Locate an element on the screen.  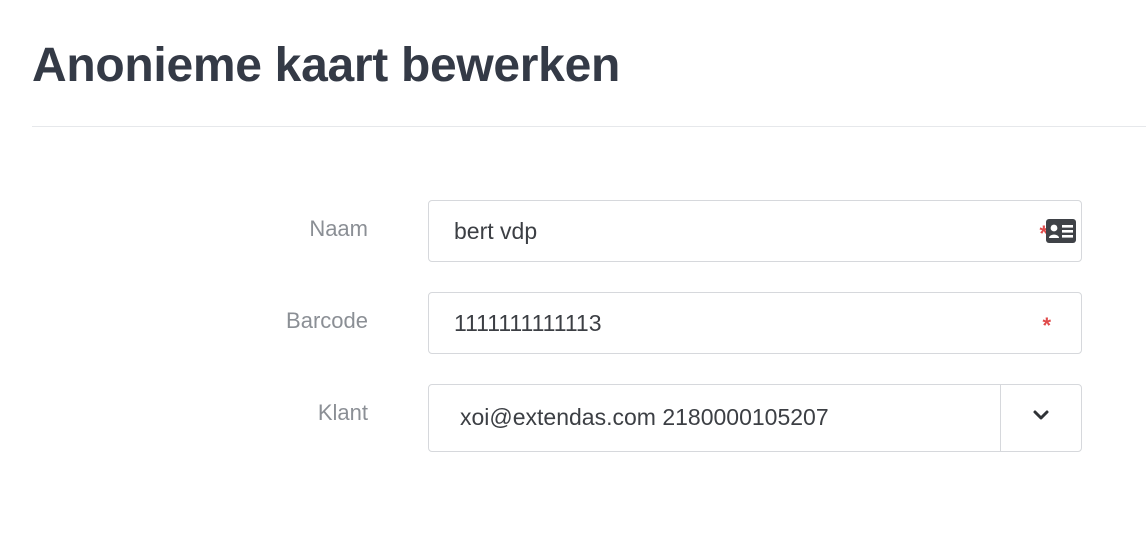
naam-input-value: bert vdp is located at coordinates (495, 231).